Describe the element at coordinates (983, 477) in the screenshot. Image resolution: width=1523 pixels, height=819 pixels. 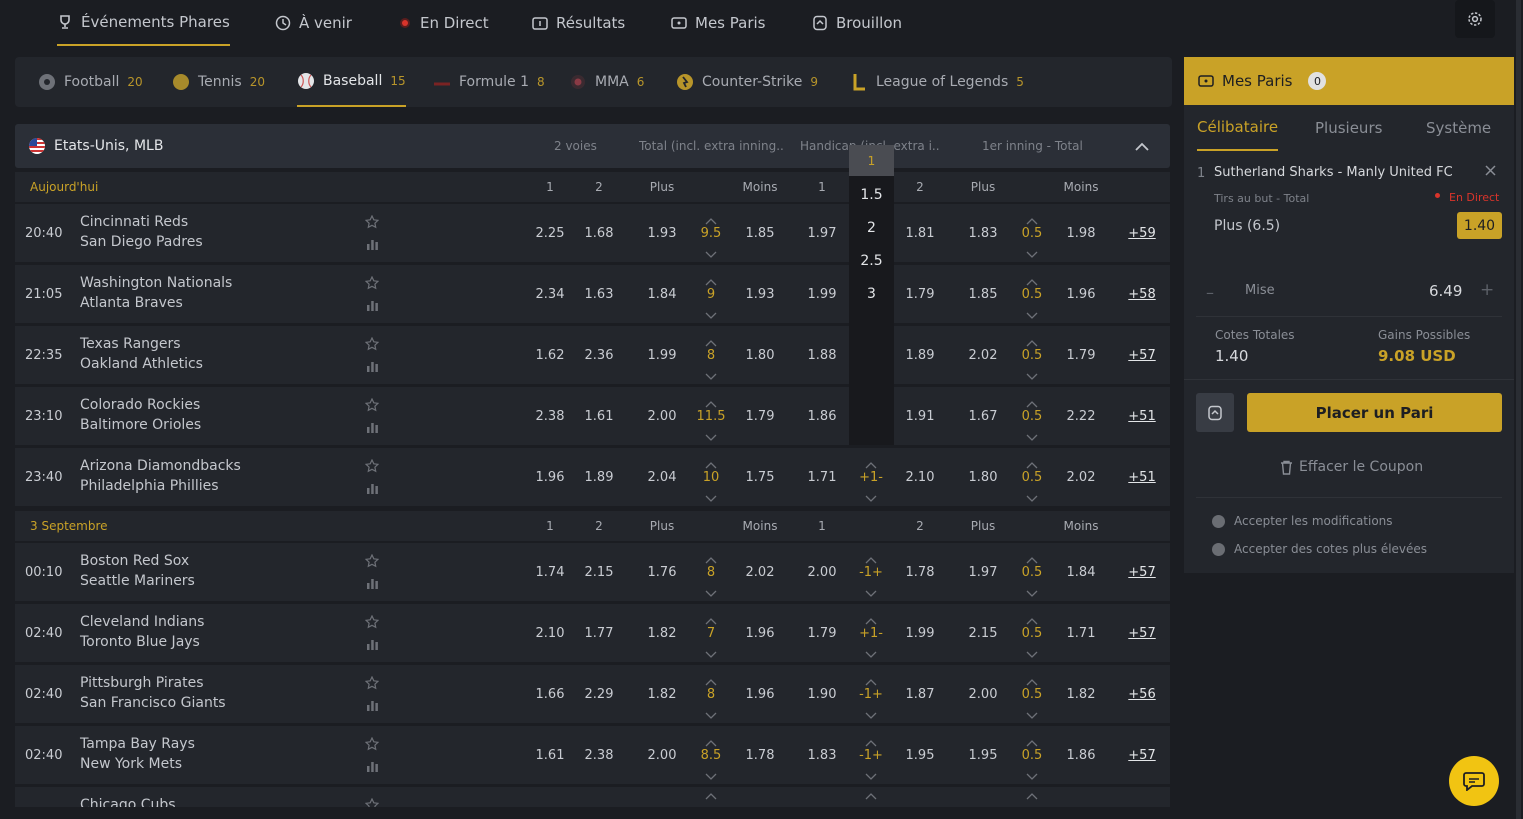
I see `odds-button: 1.80` at that location.